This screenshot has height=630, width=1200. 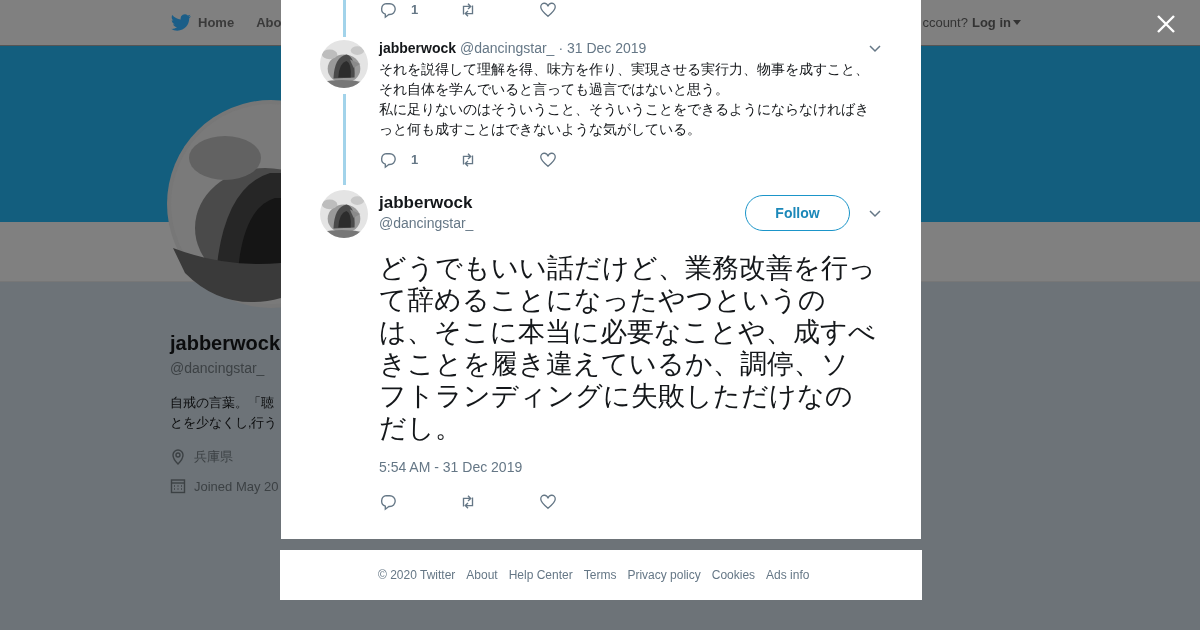 I want to click on follow-button: Follow, so click(x=797, y=213).